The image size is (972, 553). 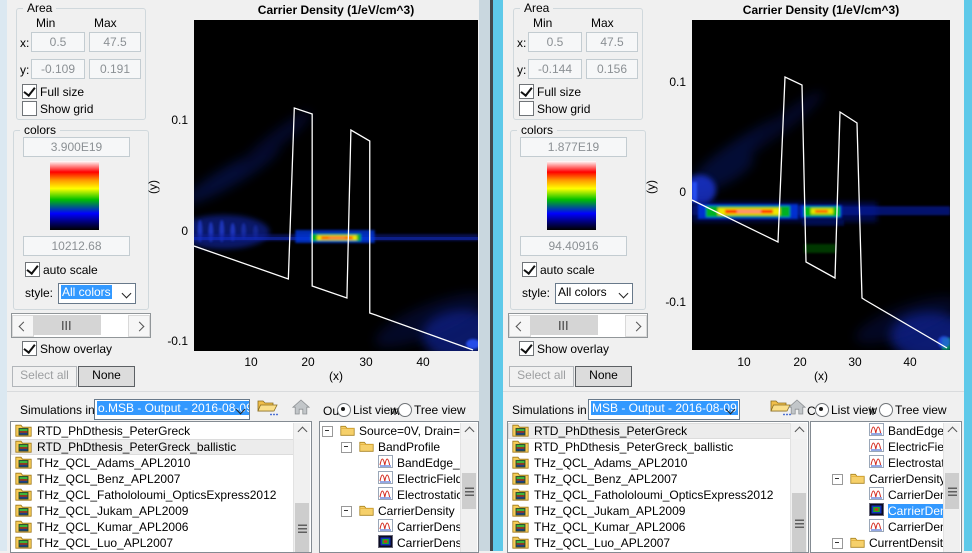 What do you see at coordinates (877, 447) in the screenshot?
I see `tree-item: ElectricField` at bounding box center [877, 447].